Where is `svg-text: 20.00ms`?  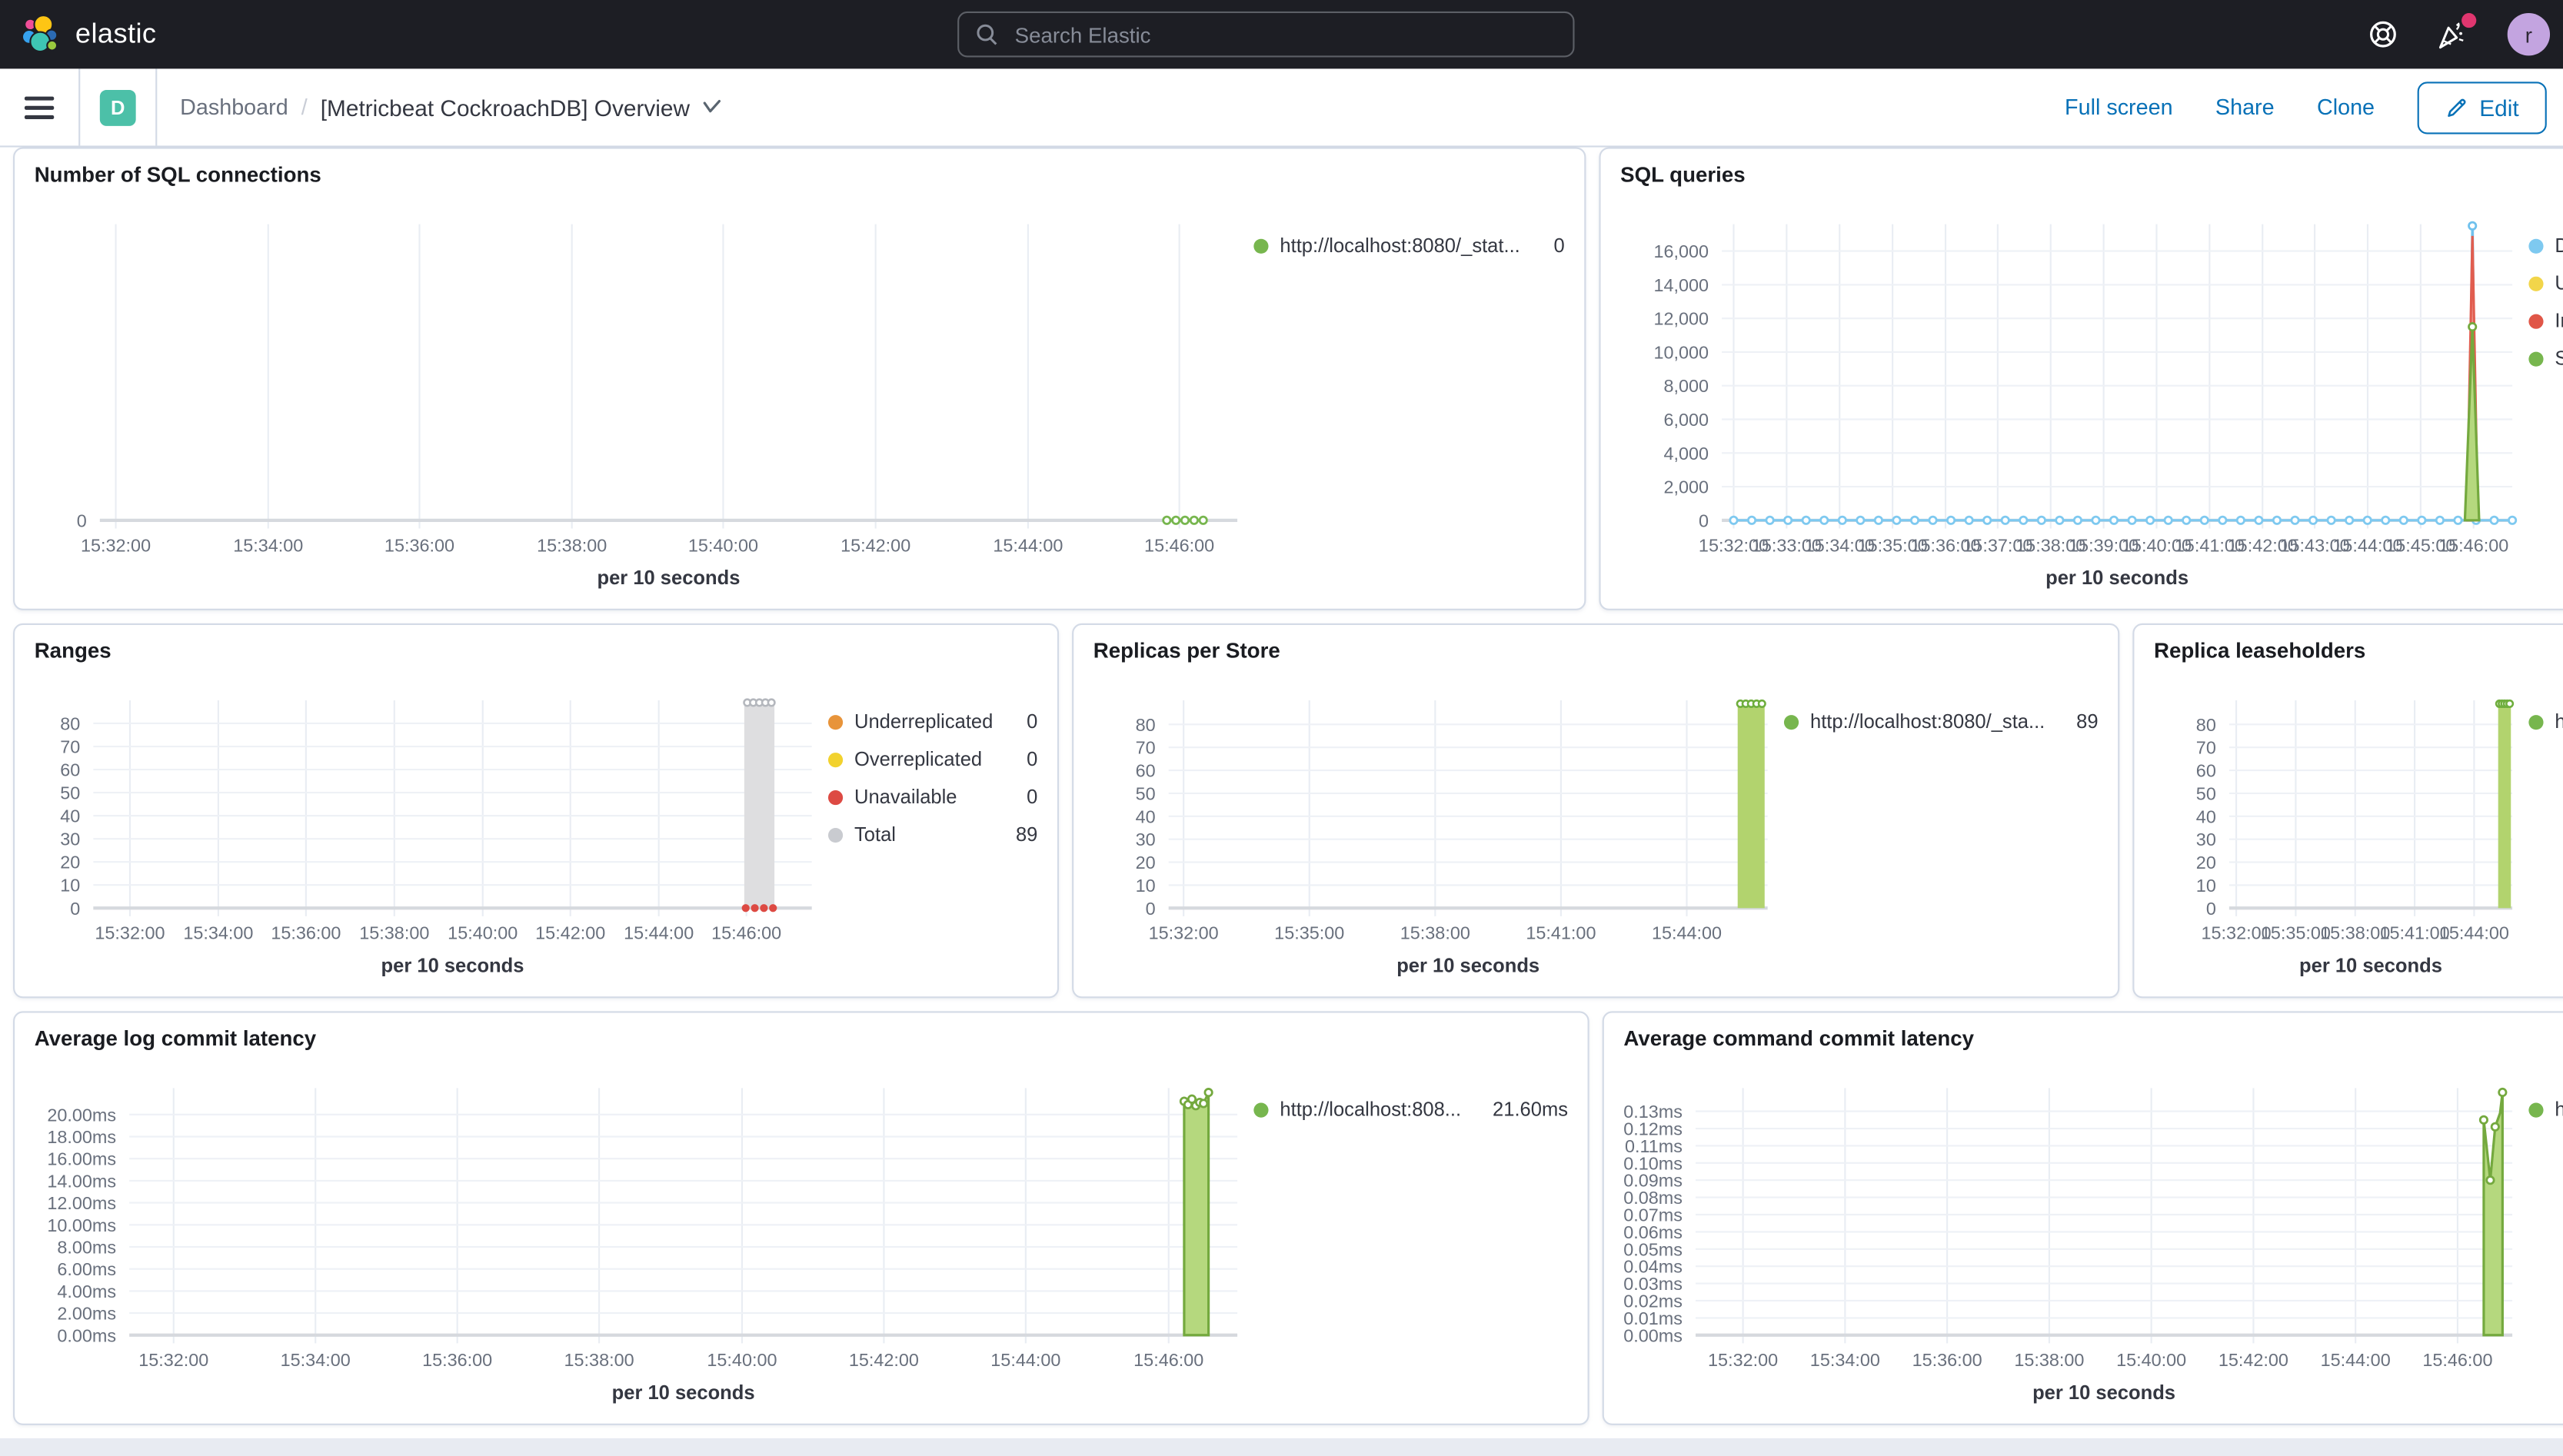
svg-text: 20.00ms is located at coordinates (82, 1115).